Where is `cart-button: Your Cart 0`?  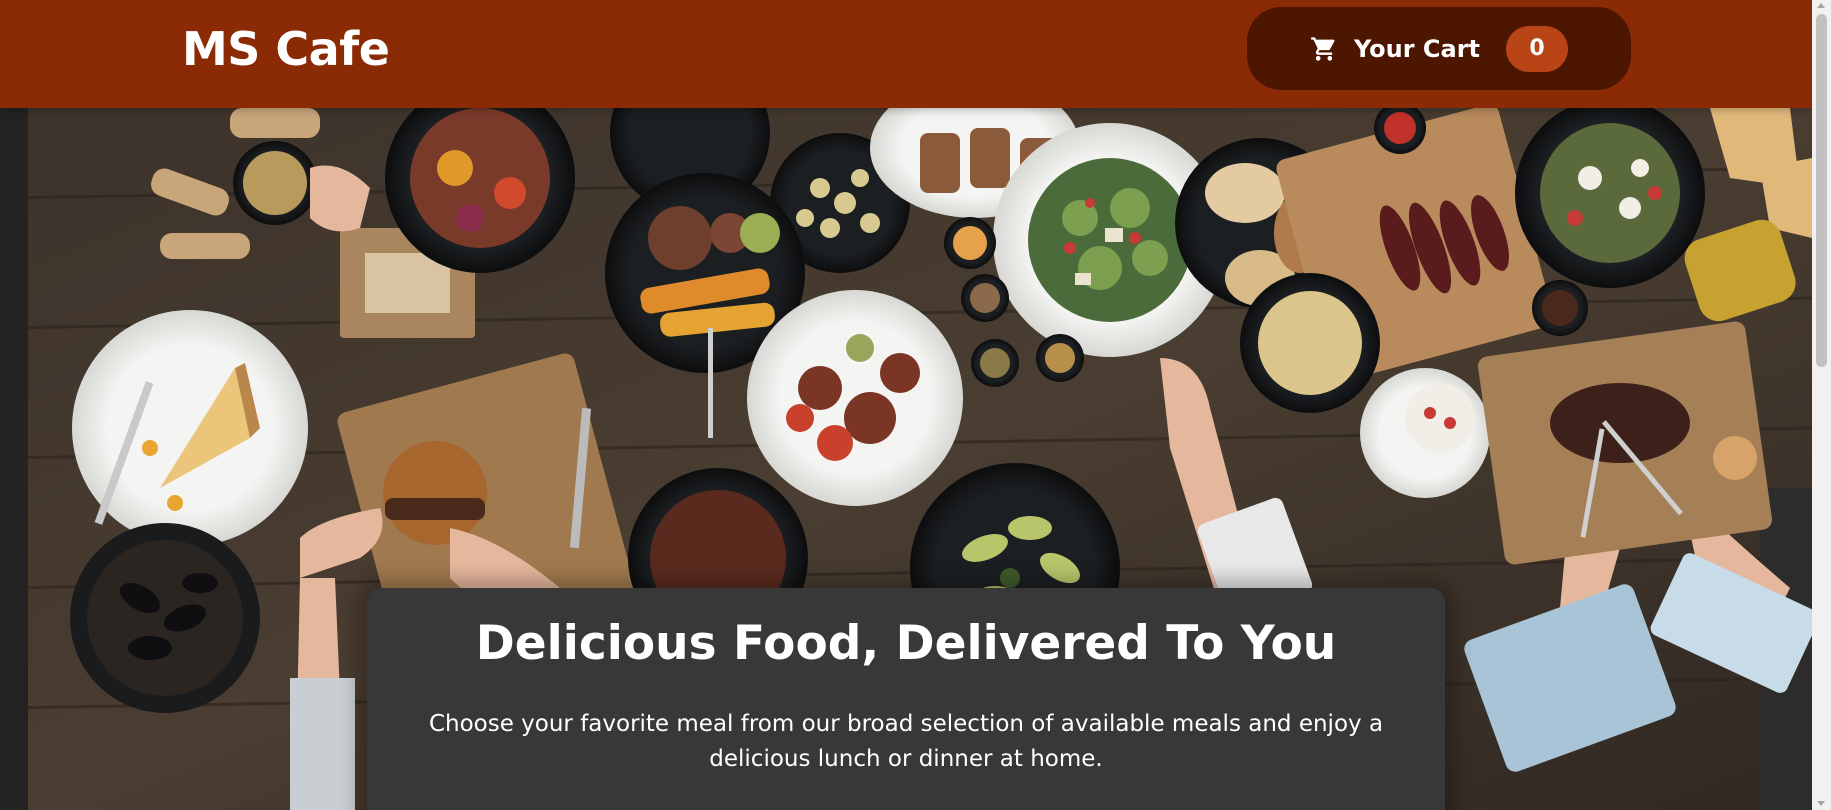
cart-button: Your Cart 0 is located at coordinates (1439, 48).